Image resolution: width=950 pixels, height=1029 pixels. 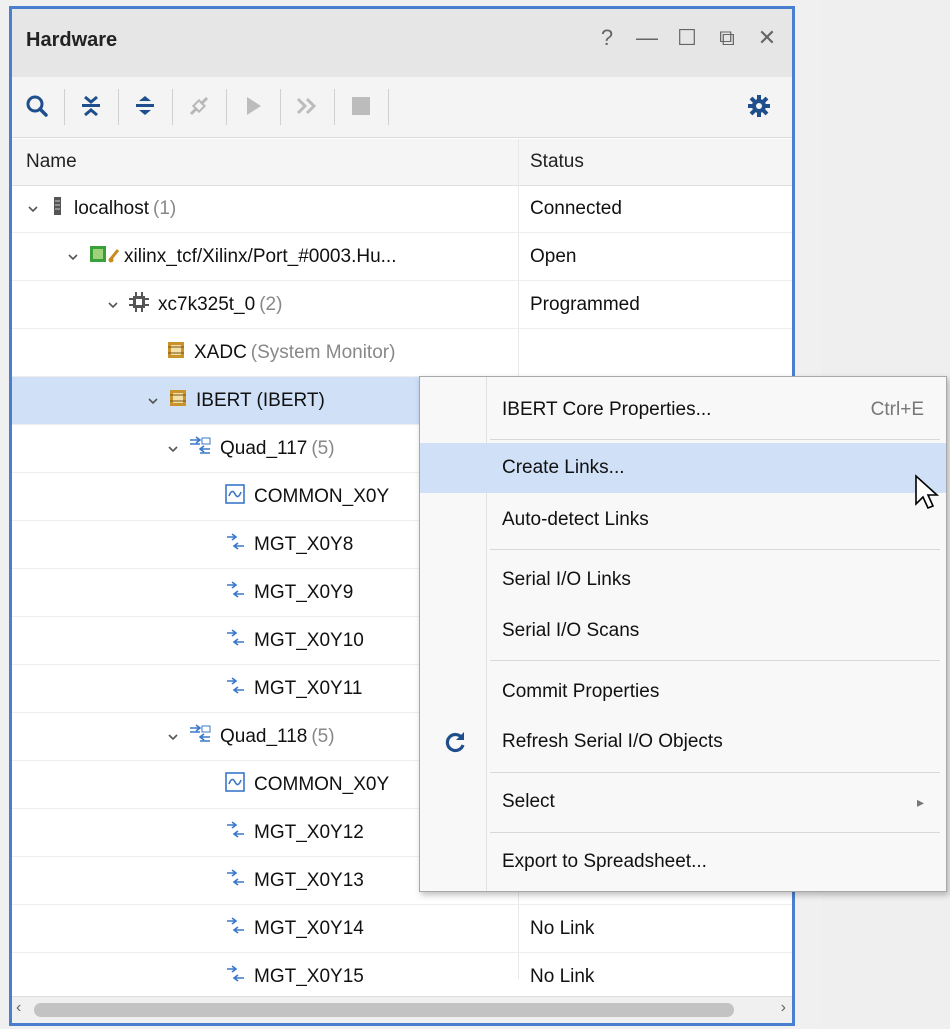 What do you see at coordinates (308, 688) in the screenshot?
I see `tree-label: MGT_X0Y11` at bounding box center [308, 688].